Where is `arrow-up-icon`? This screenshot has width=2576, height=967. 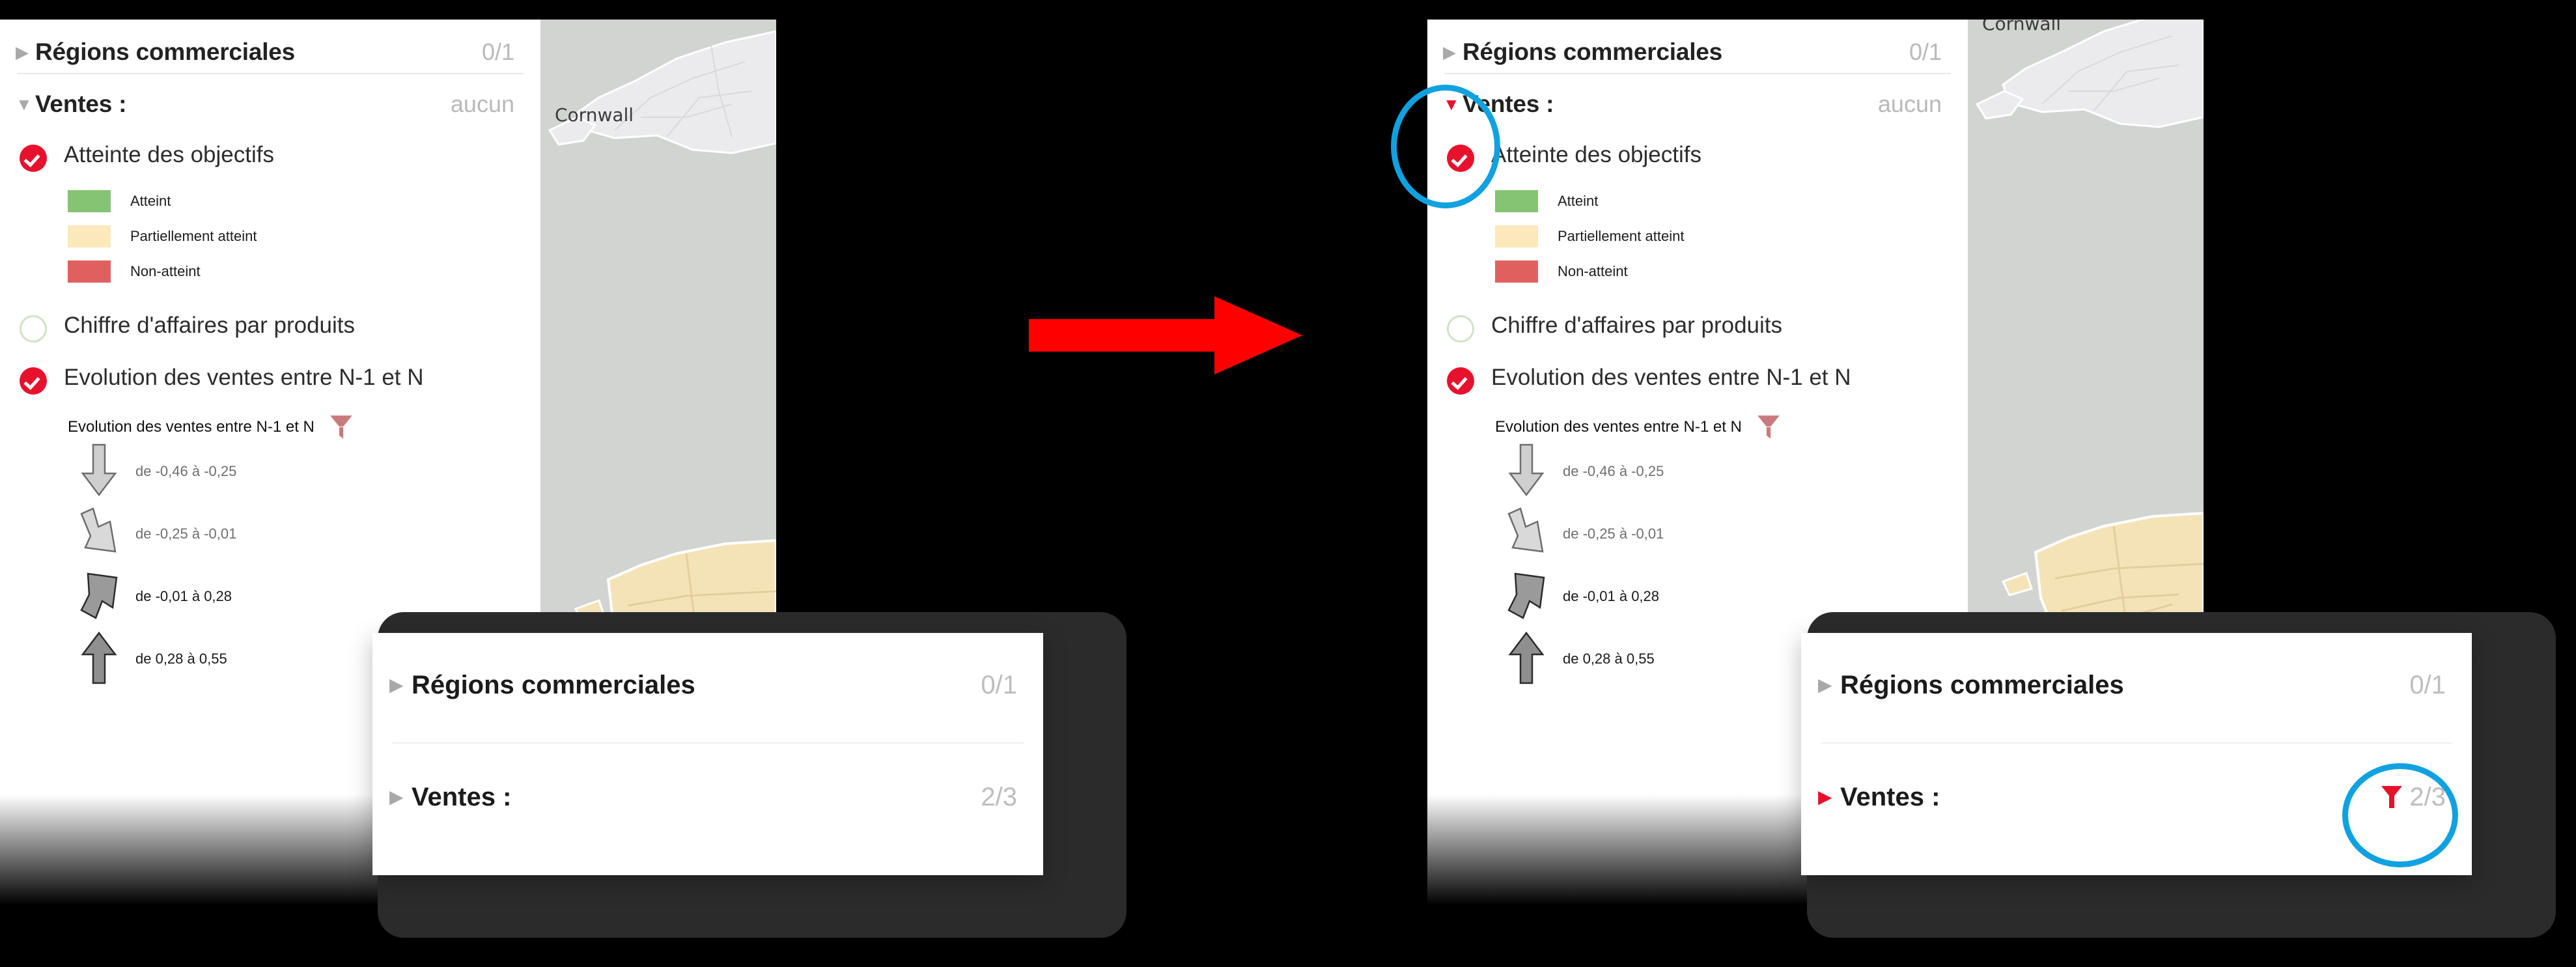 arrow-up-icon is located at coordinates (99, 659).